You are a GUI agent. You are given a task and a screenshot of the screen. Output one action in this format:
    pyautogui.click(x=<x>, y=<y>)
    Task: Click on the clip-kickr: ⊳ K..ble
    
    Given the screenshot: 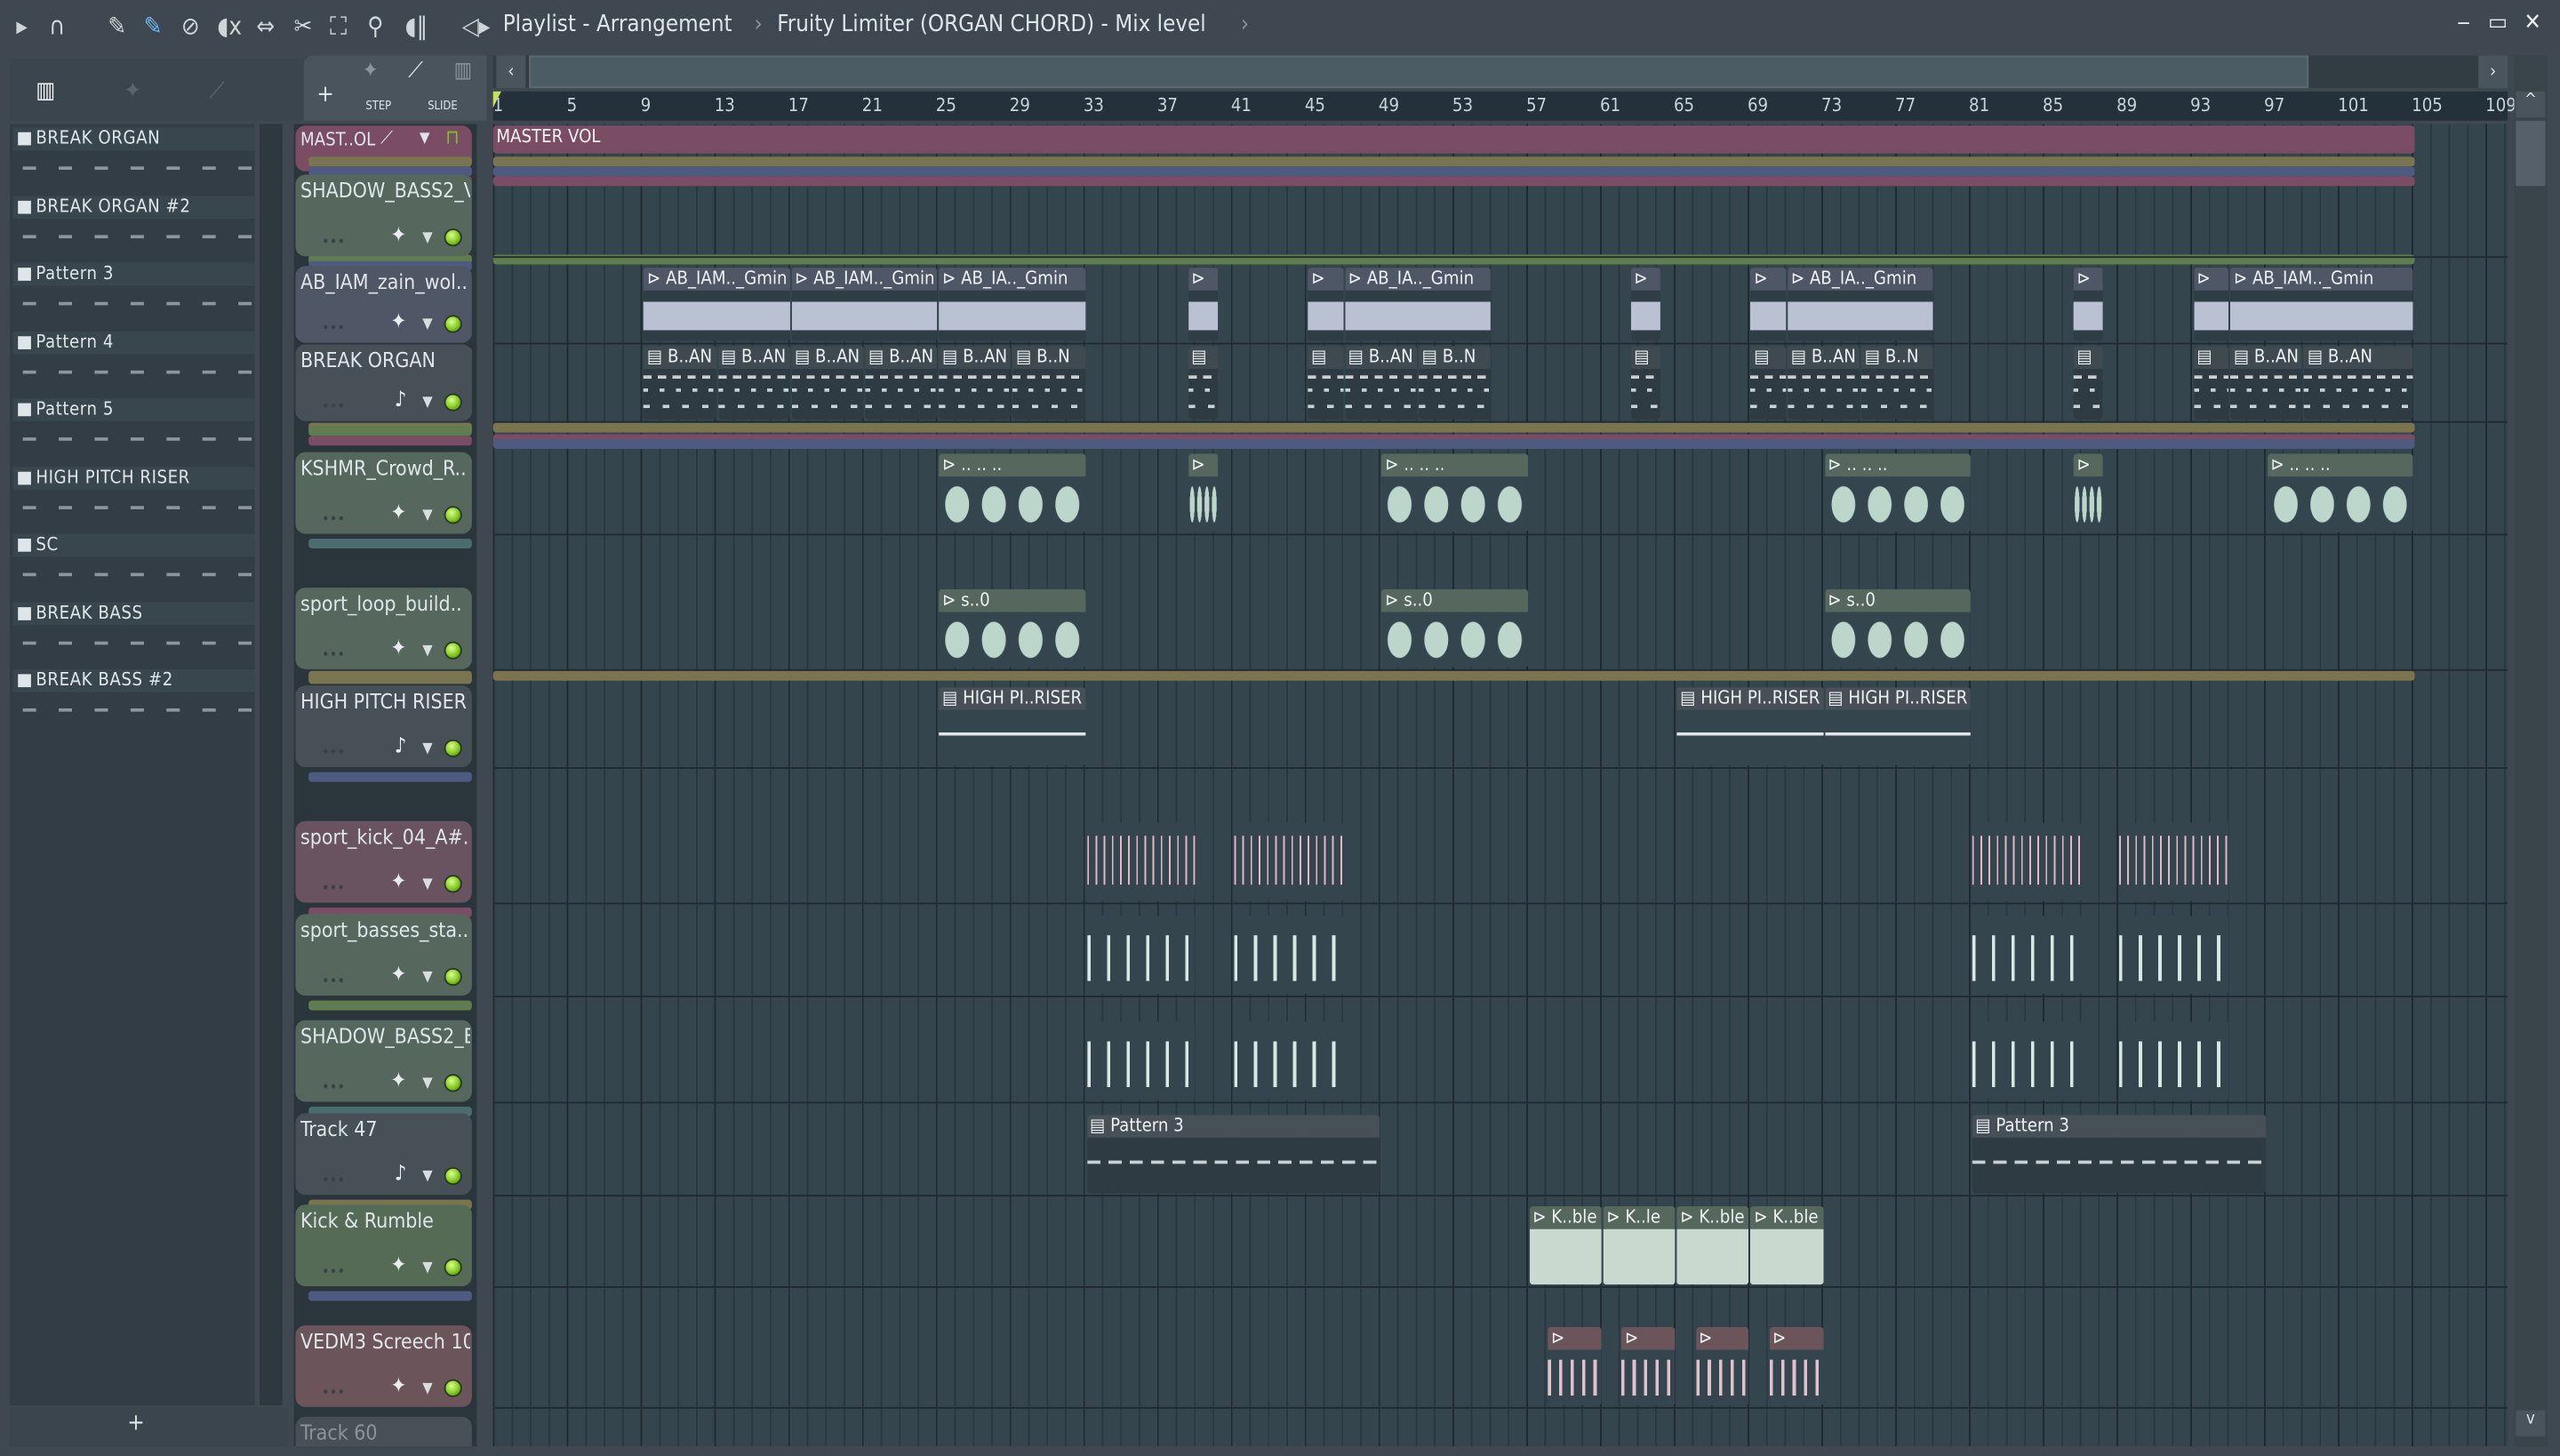 What is the action you would take?
    pyautogui.click(x=1786, y=1245)
    